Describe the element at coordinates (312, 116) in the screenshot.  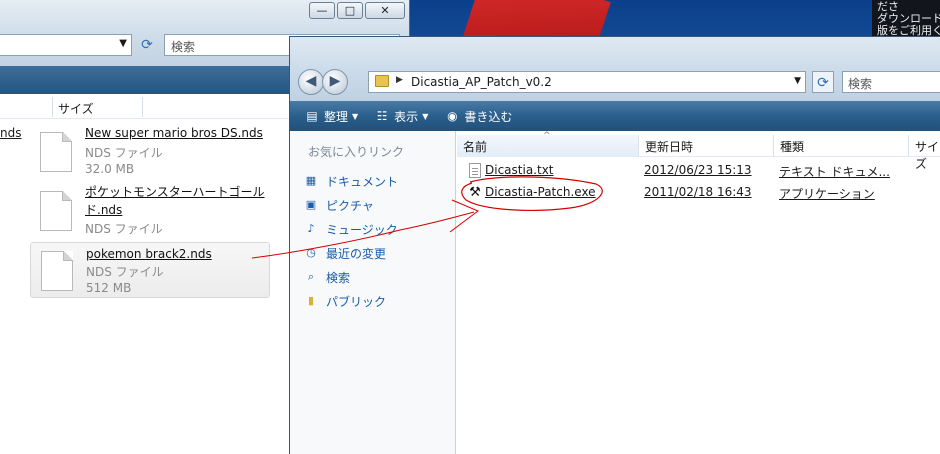
I see `organize-icon: ▤` at that location.